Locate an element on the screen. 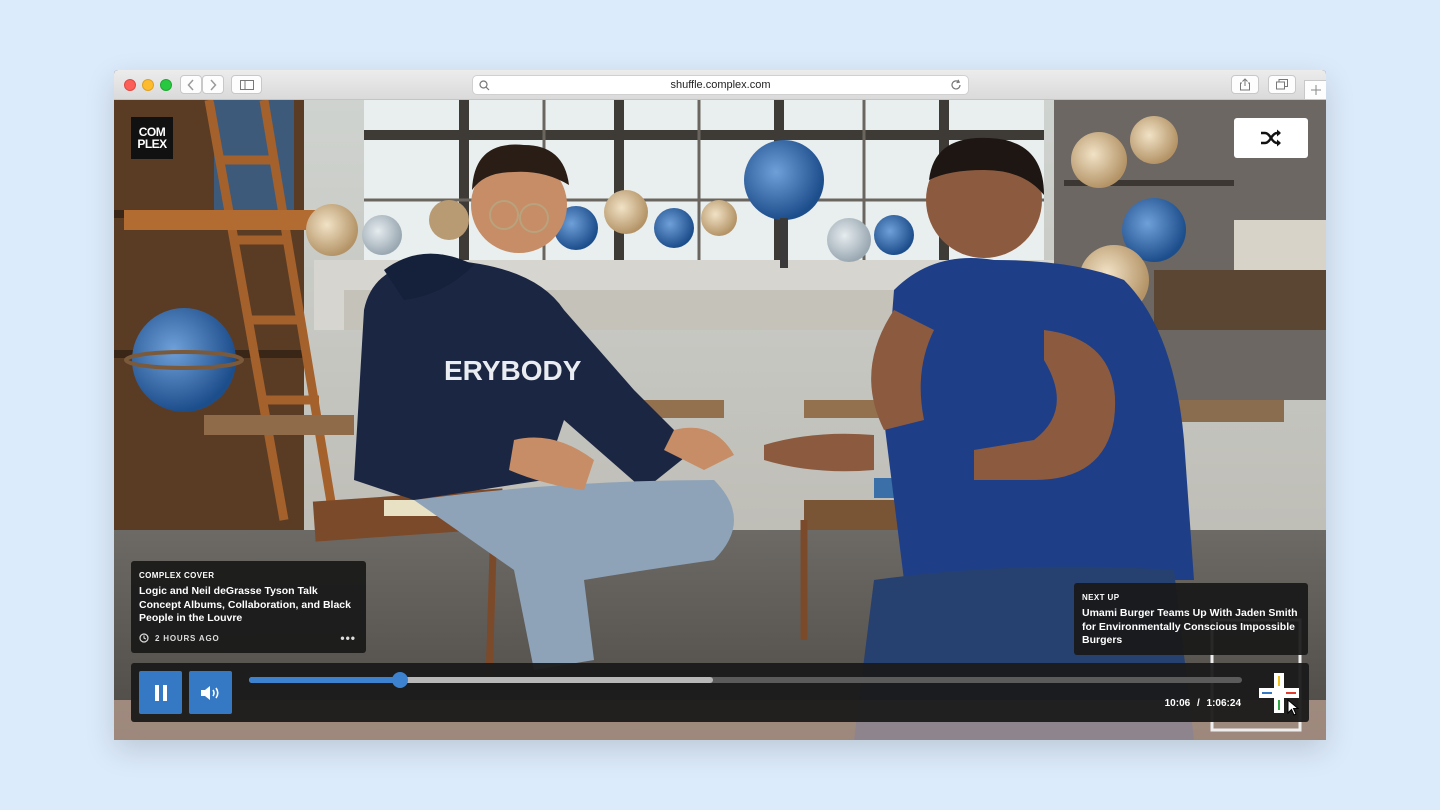 This screenshot has width=1440, height=810. progress-bar is located at coordinates (324, 680).